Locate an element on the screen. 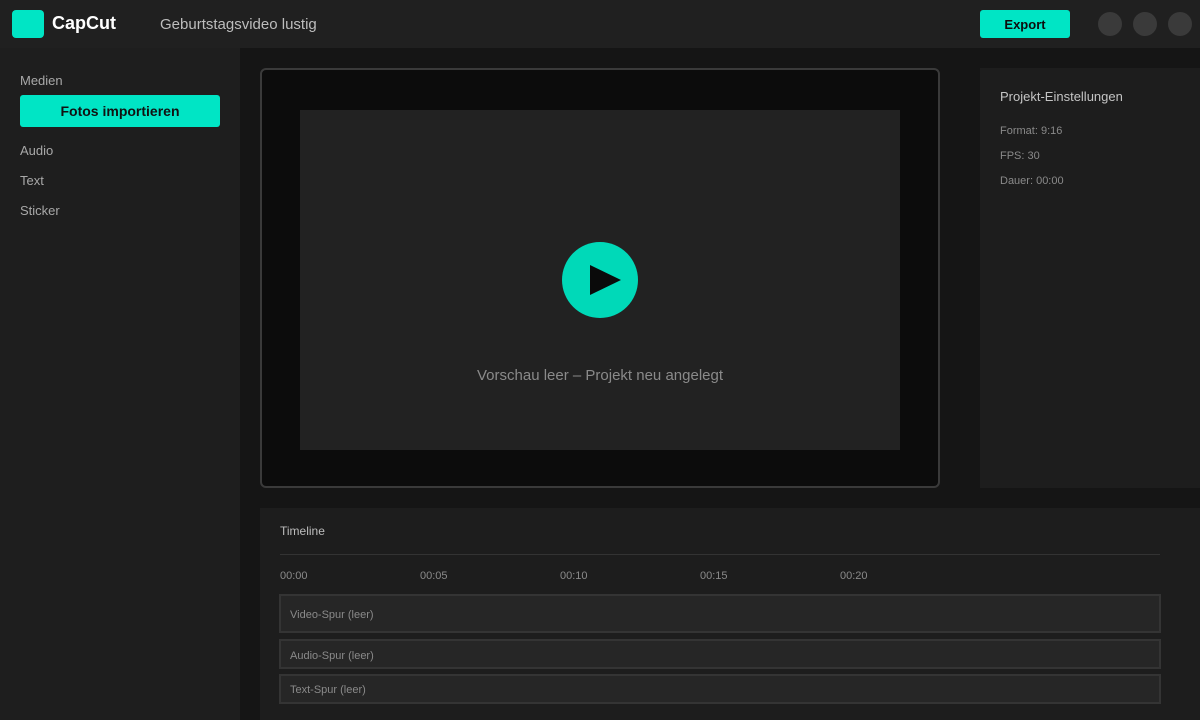 The height and width of the screenshot is (720, 1200). setting-fps: FPS: 30 is located at coordinates (1020, 156).